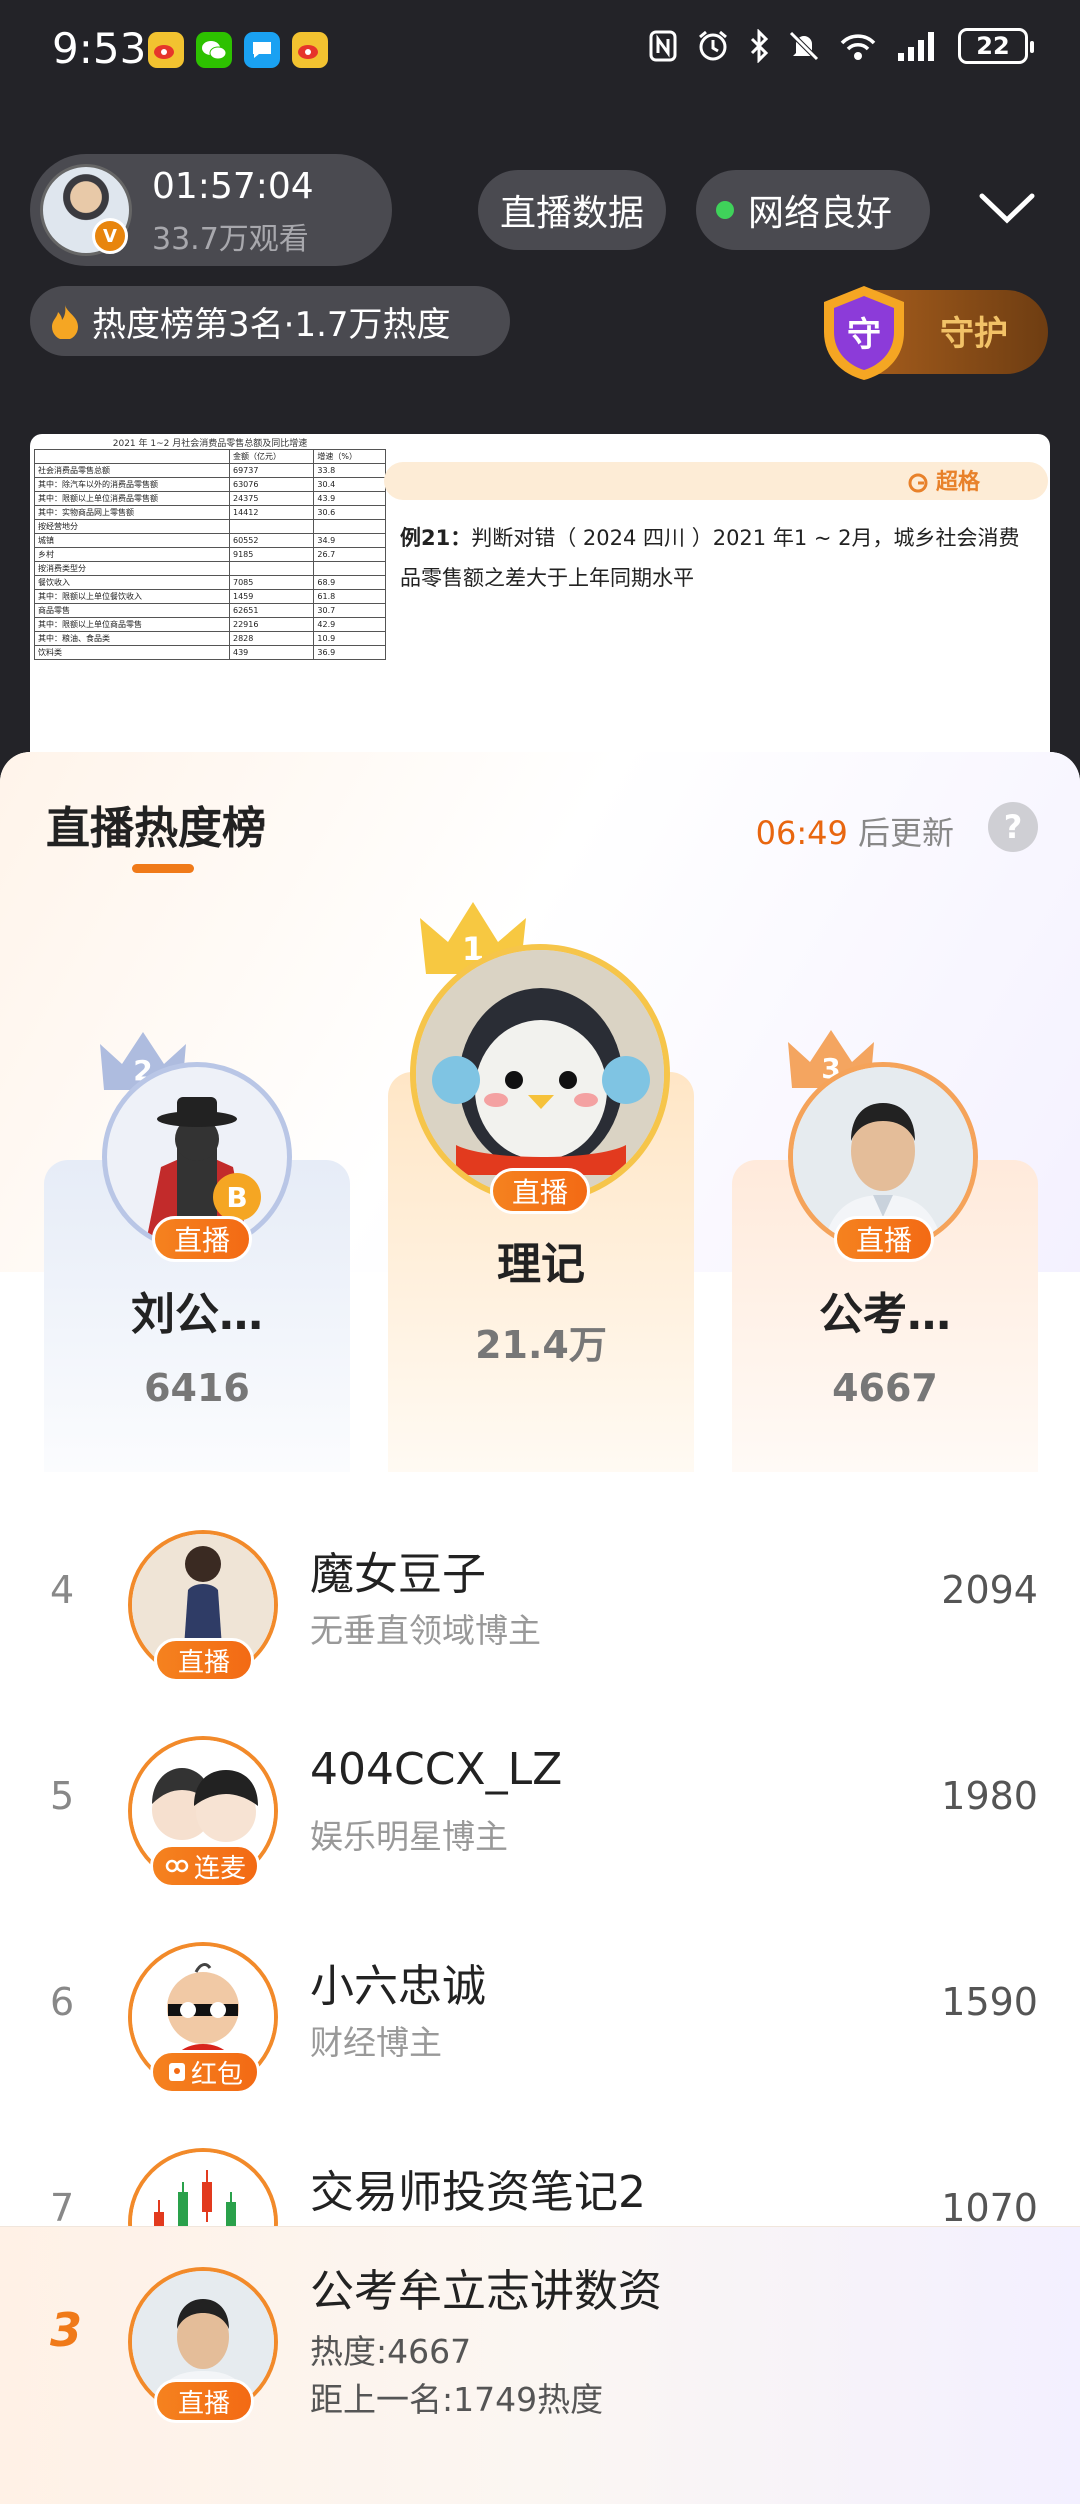 Image resolution: width=1080 pixels, height=2504 pixels. I want to click on host-info-pill: V 01:57:04 33.7万观看, so click(211, 210).